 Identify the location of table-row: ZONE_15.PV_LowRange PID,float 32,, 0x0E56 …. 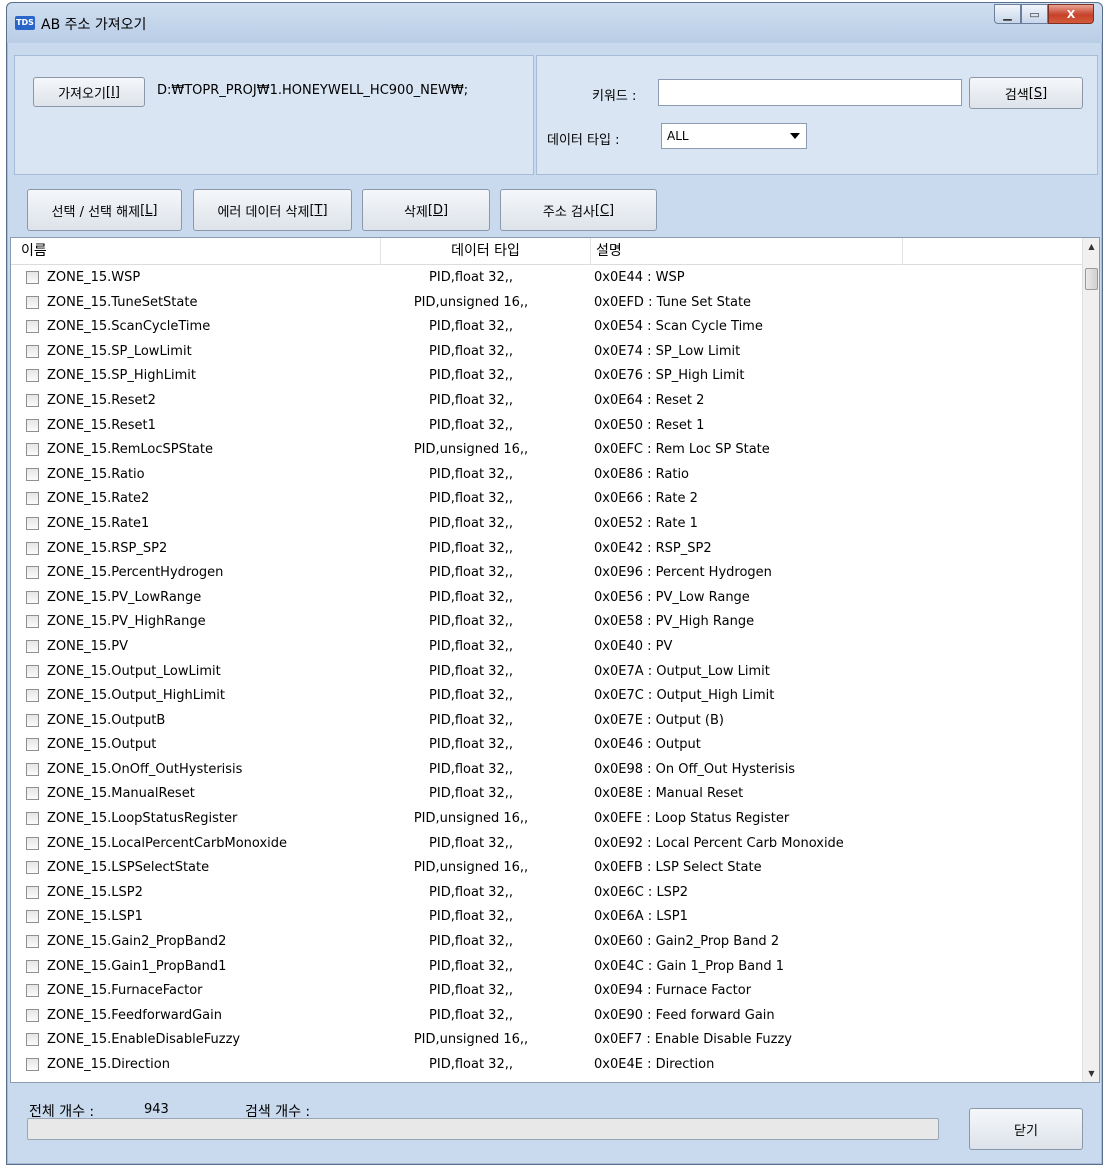
(547, 598).